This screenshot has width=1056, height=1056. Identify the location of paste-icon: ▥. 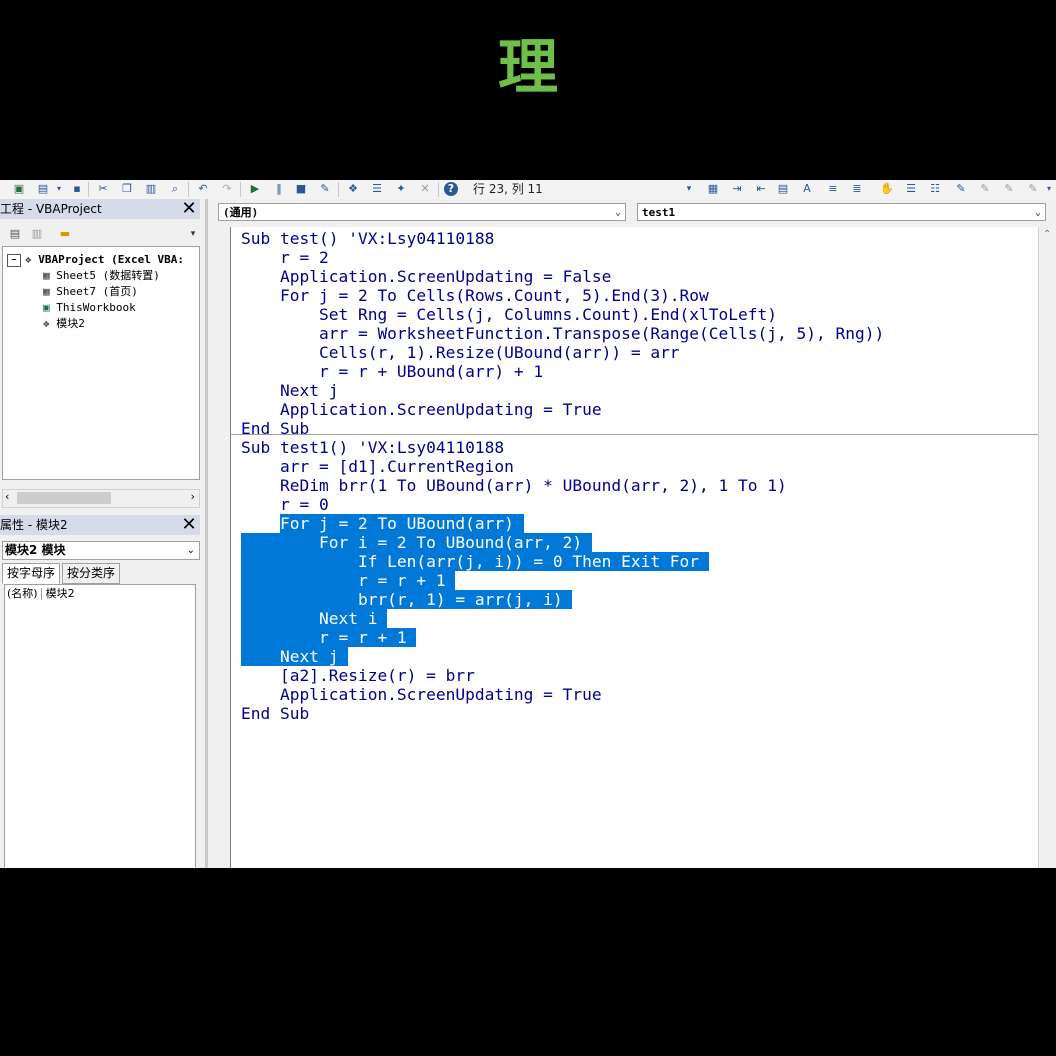
(151, 189).